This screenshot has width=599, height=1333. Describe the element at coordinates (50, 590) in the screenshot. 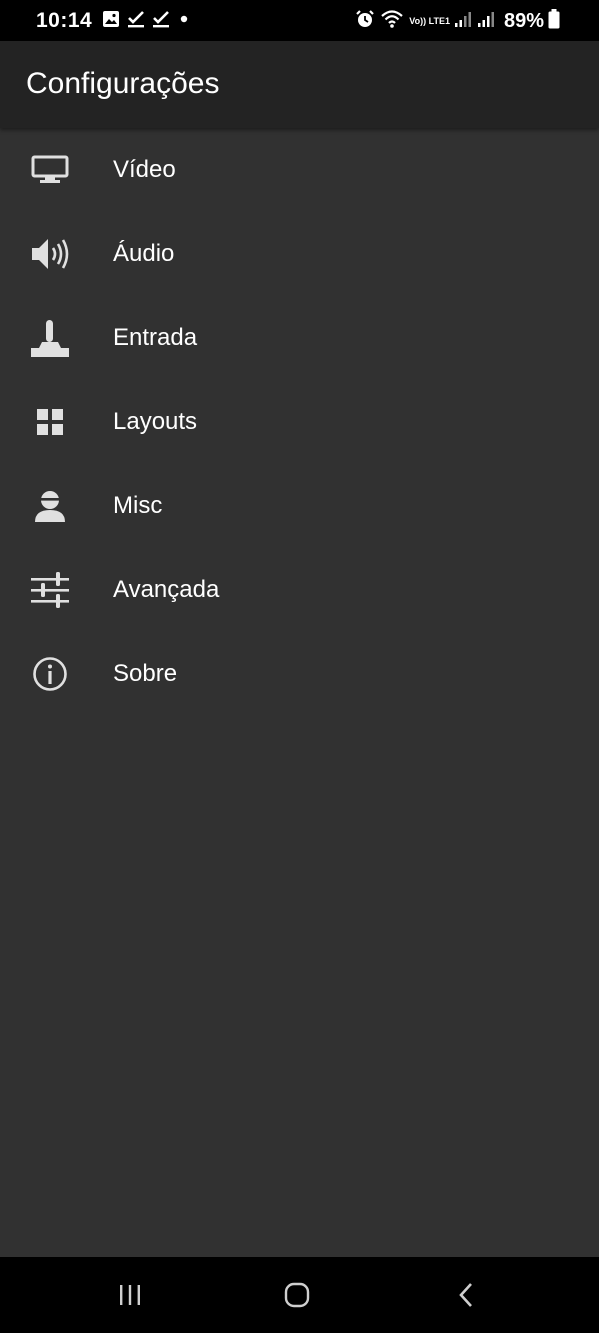

I see `sliders-icon` at that location.